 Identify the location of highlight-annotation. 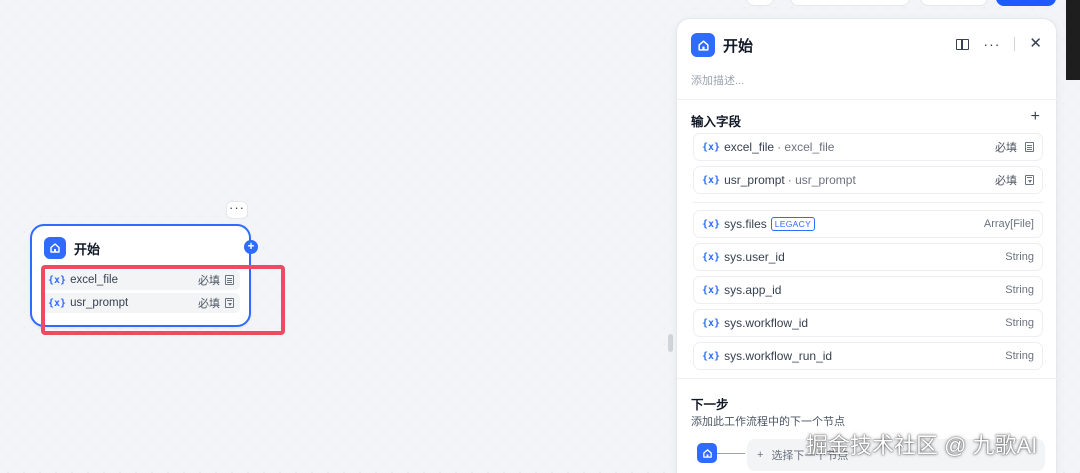
(163, 300).